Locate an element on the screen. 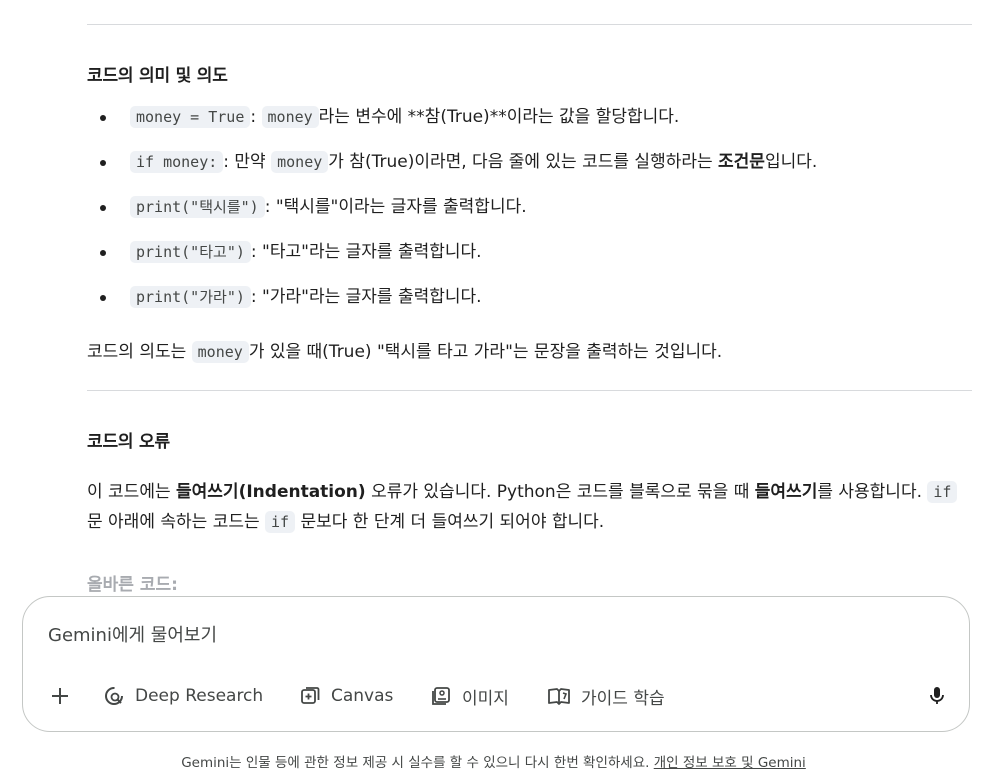 This screenshot has width=987, height=777. canvas-icon is located at coordinates (310, 695).